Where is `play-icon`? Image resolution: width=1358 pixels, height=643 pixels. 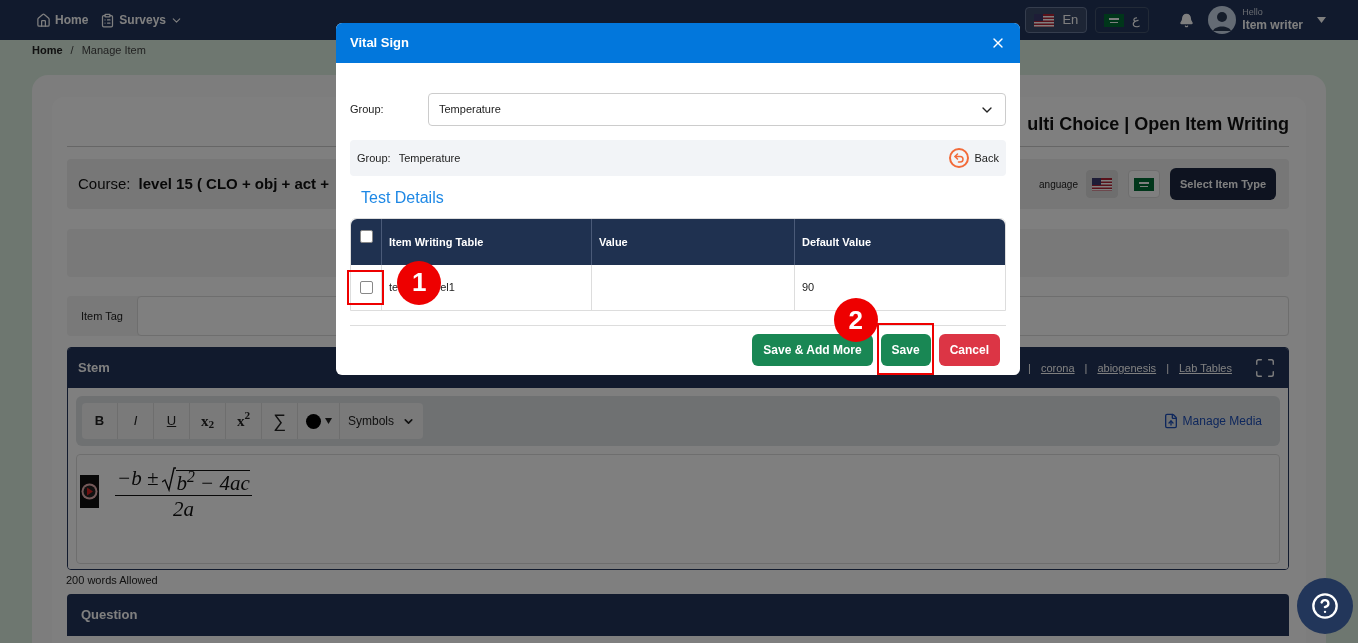
play-icon is located at coordinates (89, 491).